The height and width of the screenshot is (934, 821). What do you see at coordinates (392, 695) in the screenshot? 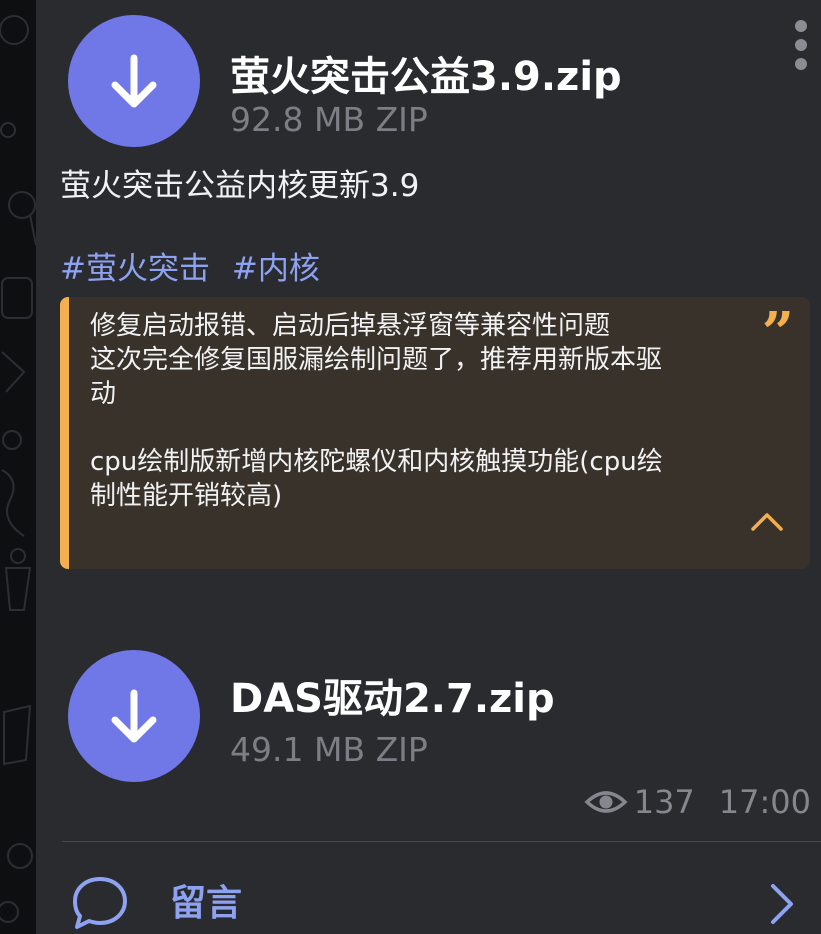
I see `file-name: DAS驱动2.7.zip` at bounding box center [392, 695].